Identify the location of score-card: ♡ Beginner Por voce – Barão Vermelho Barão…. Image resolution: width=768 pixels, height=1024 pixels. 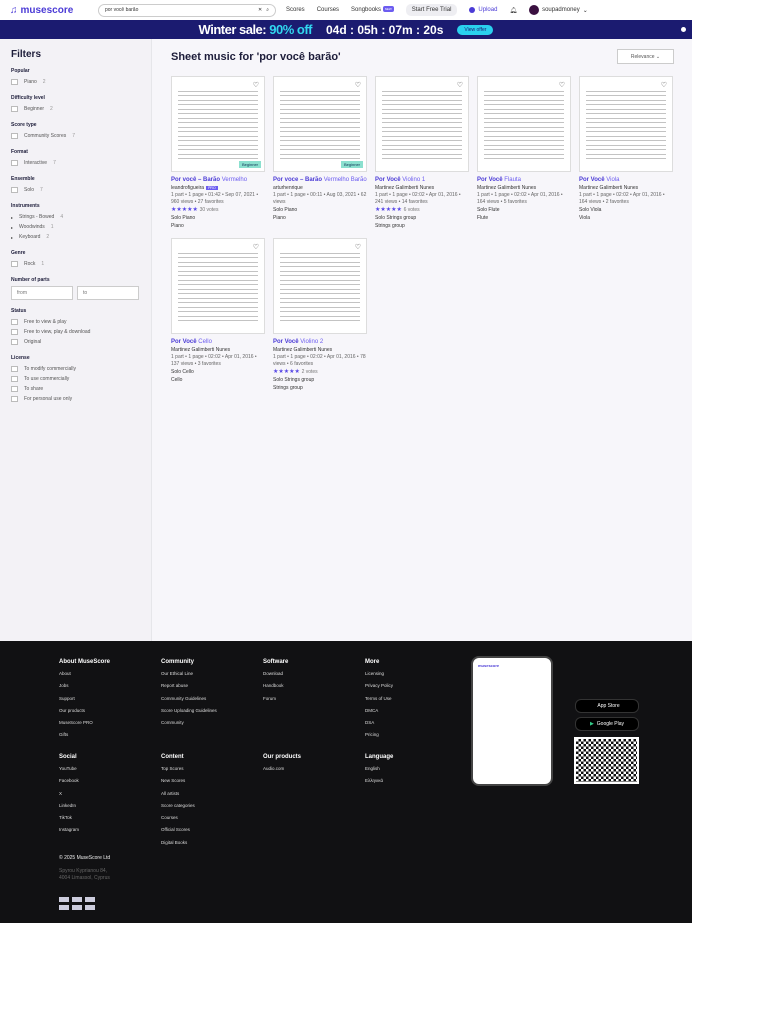
(320, 152).